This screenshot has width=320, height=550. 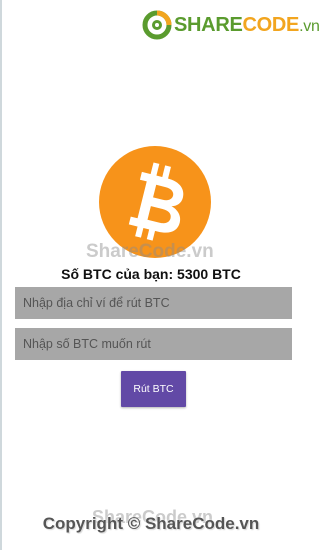 I want to click on sharecode-logo-icon, so click(x=157, y=25).